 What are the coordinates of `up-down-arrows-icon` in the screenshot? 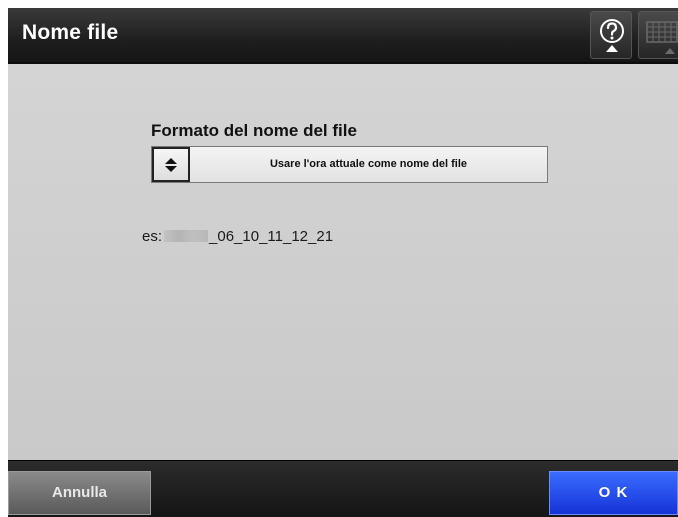 It's located at (171, 165).